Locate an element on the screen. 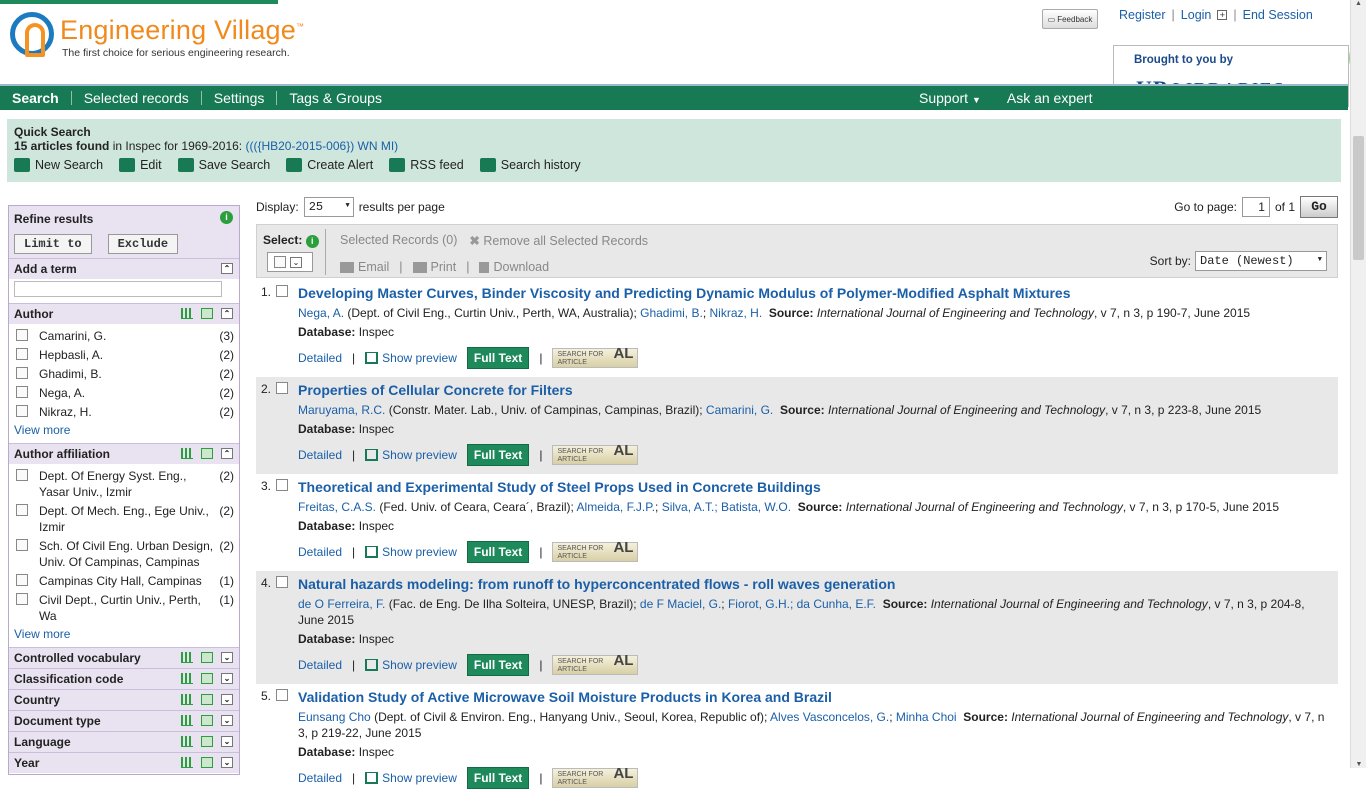 Image resolution: width=1366 pixels, height=797 pixels. controlled-vocabulary-header: Controlled vocabulary ⌄ is located at coordinates (124, 657).